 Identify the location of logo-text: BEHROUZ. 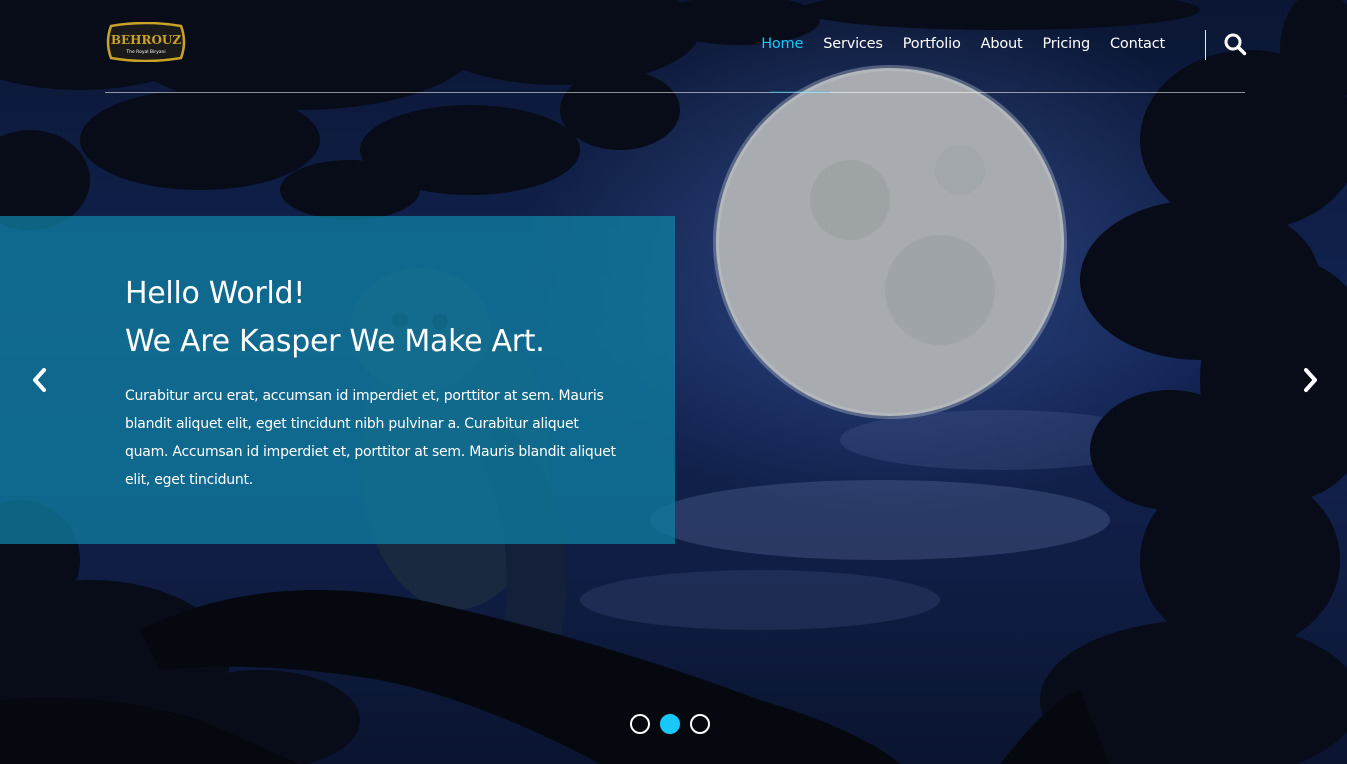
(146, 40).